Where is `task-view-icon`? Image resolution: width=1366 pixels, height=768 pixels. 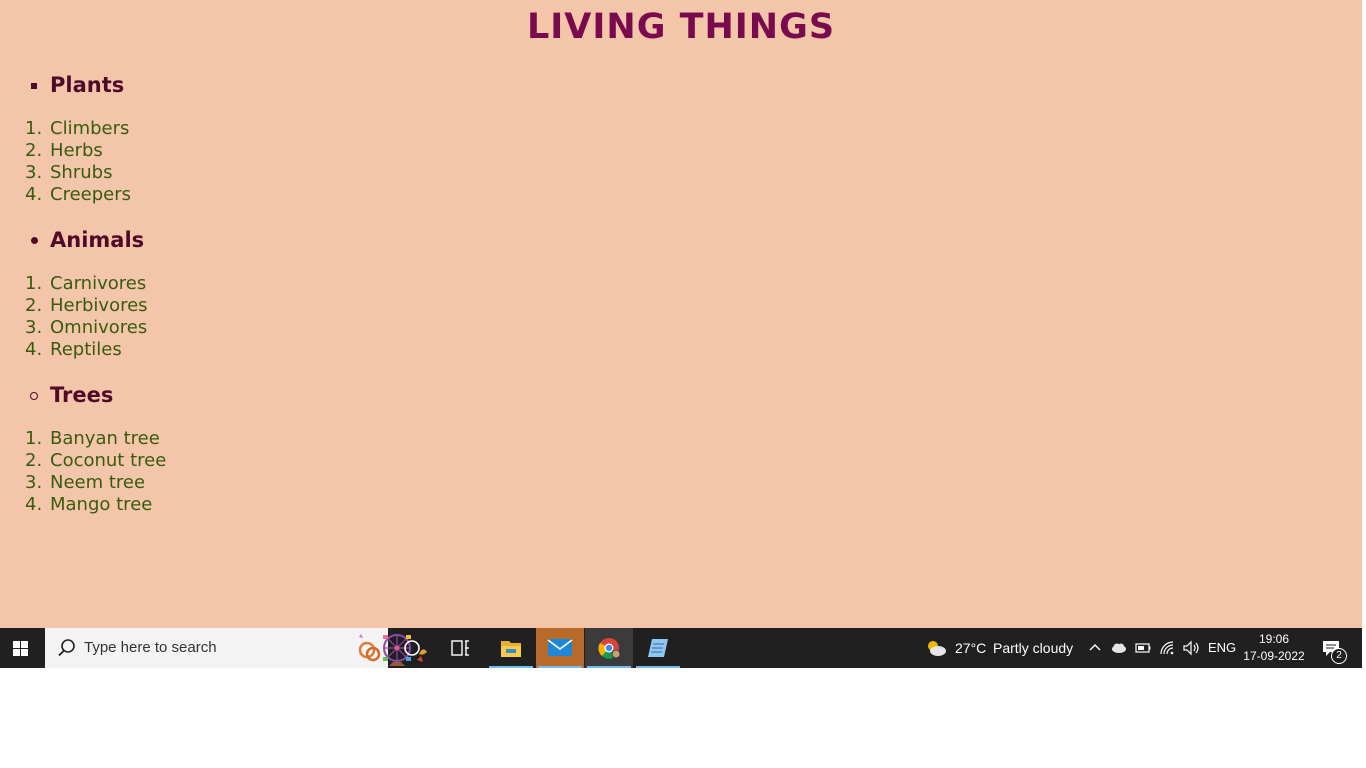
task-view-icon is located at coordinates (460, 648).